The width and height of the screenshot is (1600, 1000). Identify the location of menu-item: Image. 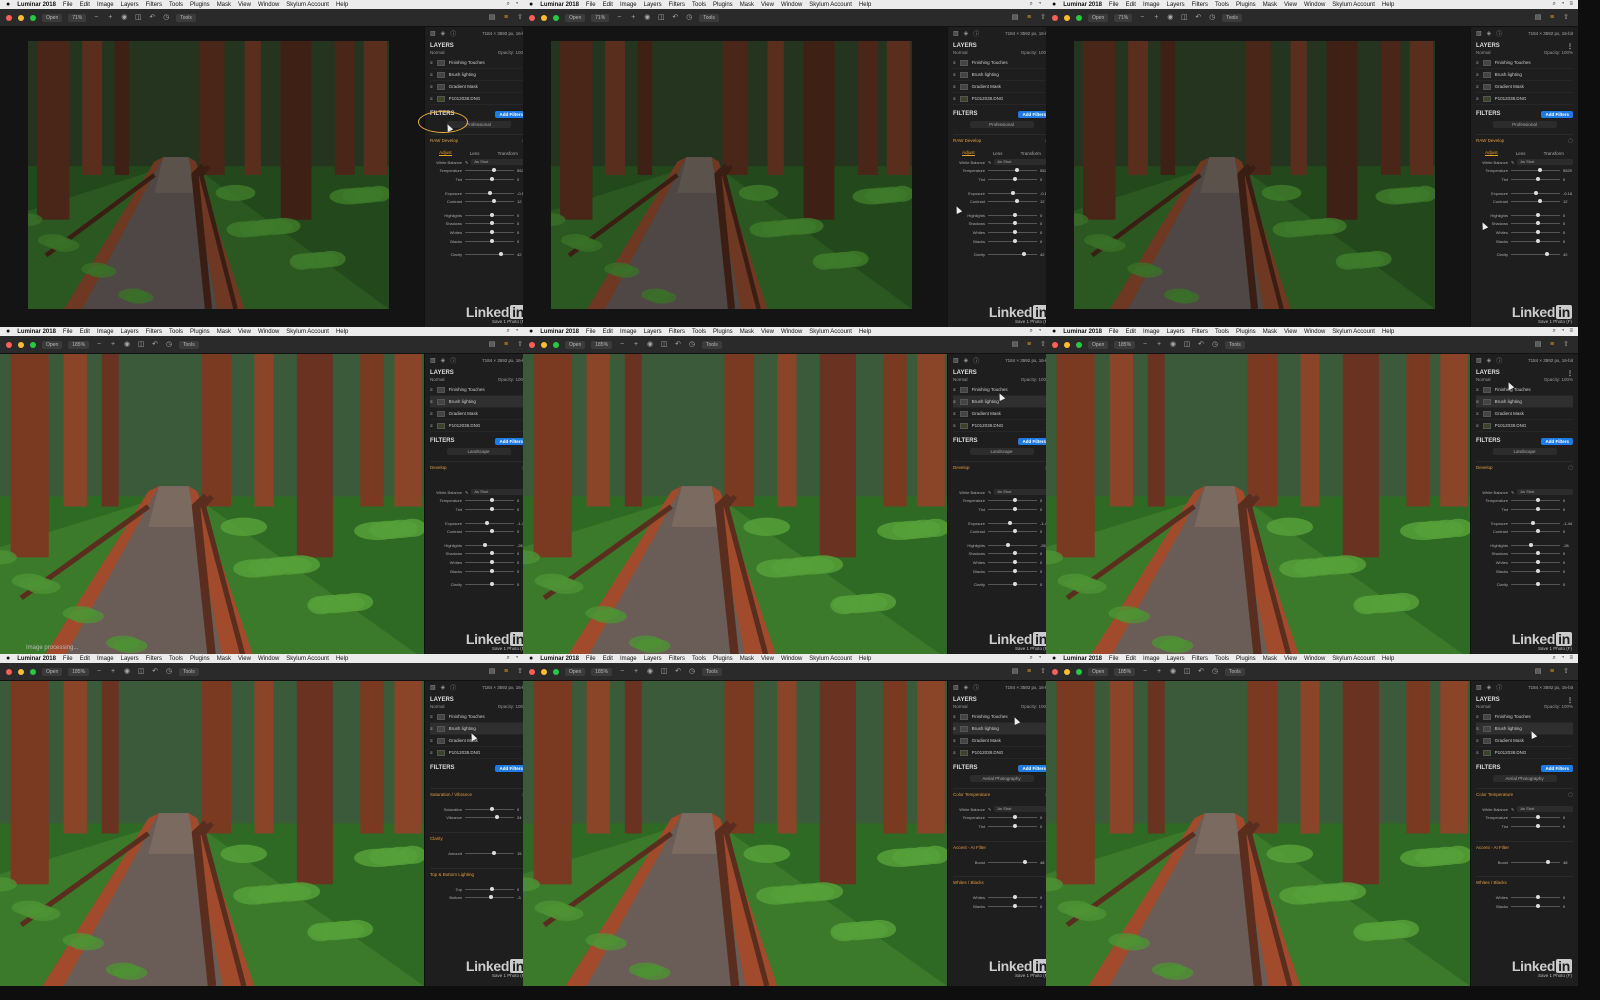
(628, 332).